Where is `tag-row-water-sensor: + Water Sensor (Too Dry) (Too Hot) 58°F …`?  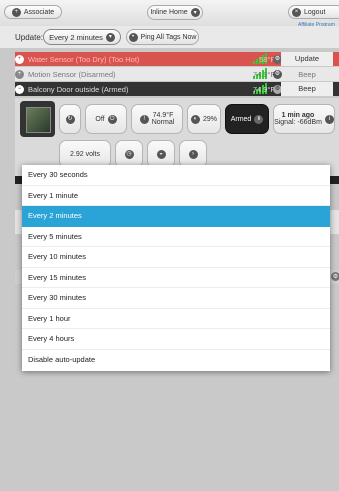
tag-row-water-sensor: + Water Sensor (Too Dry) (Too Hot) 58°F … is located at coordinates (177, 59).